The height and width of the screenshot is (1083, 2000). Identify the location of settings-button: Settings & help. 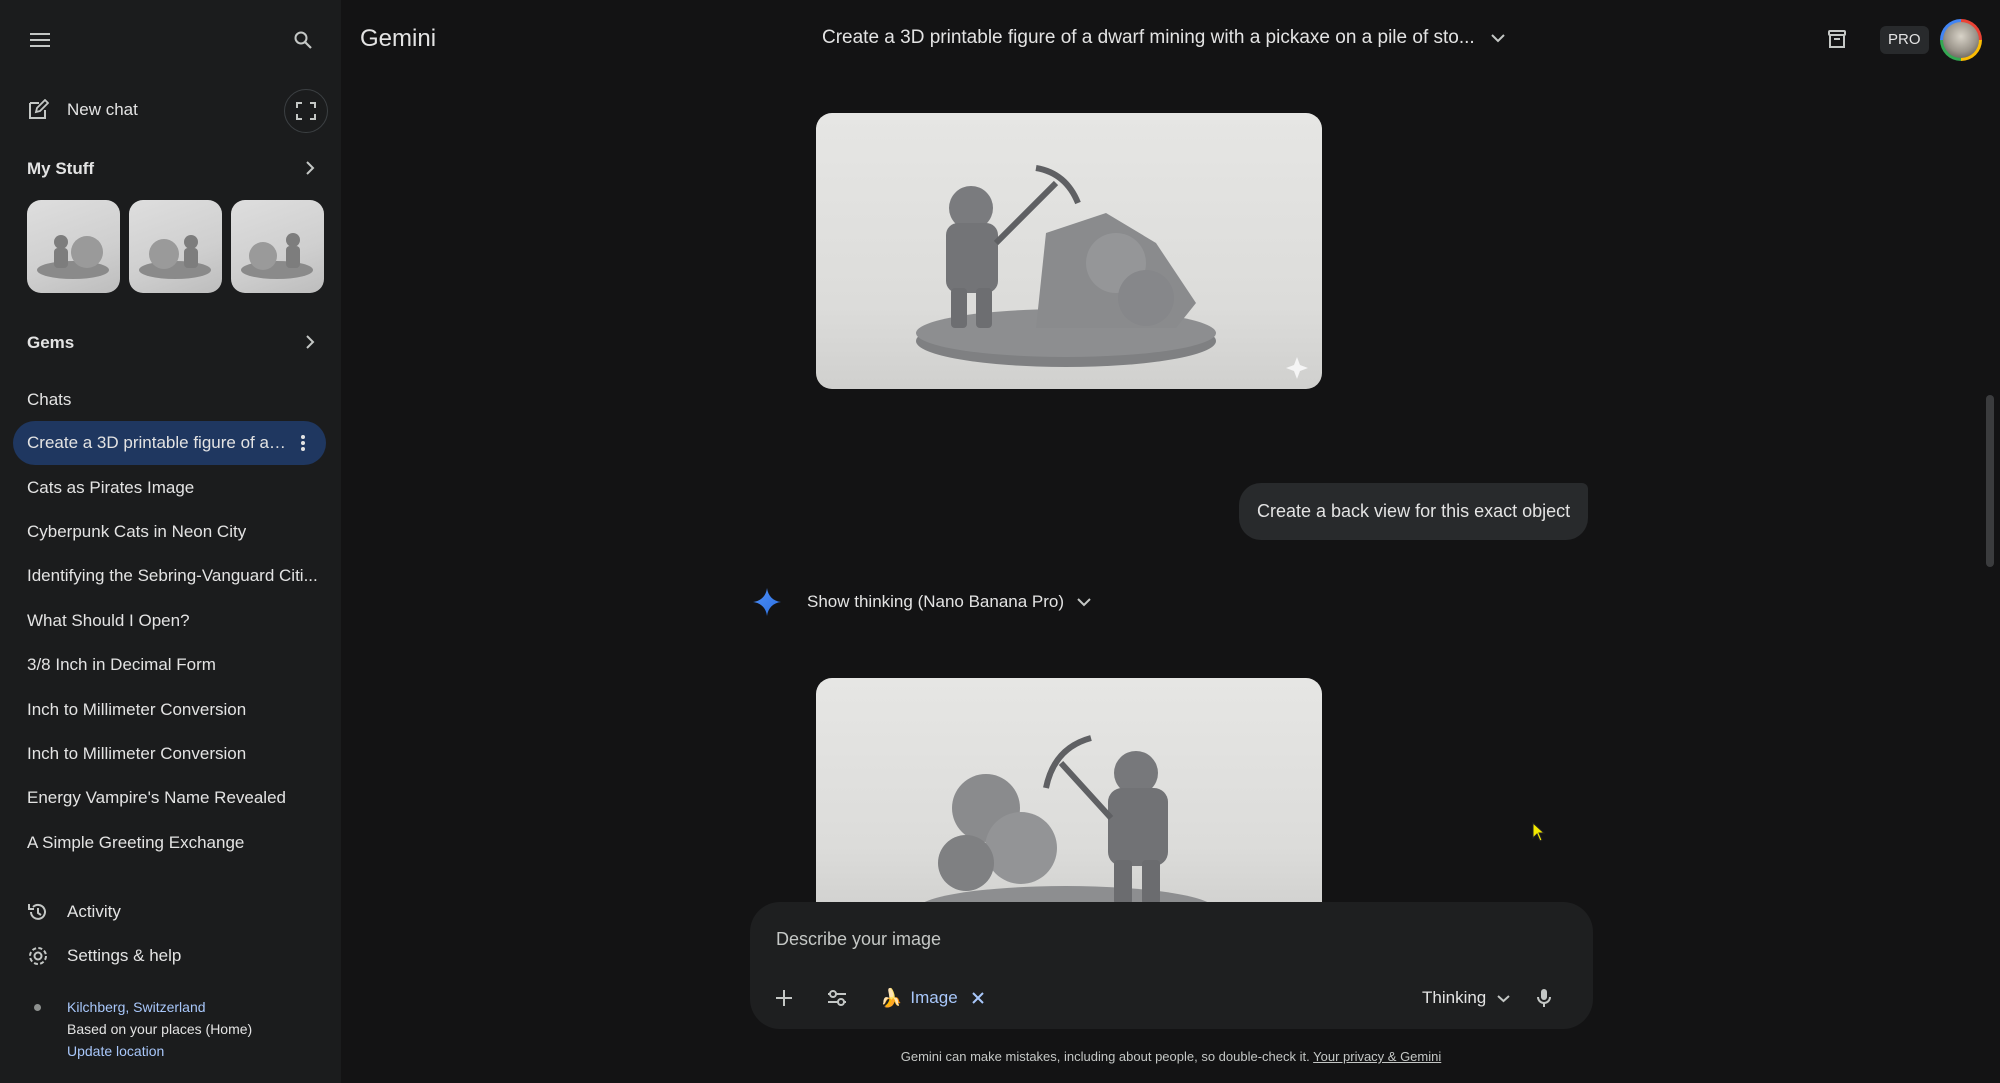
(169, 956).